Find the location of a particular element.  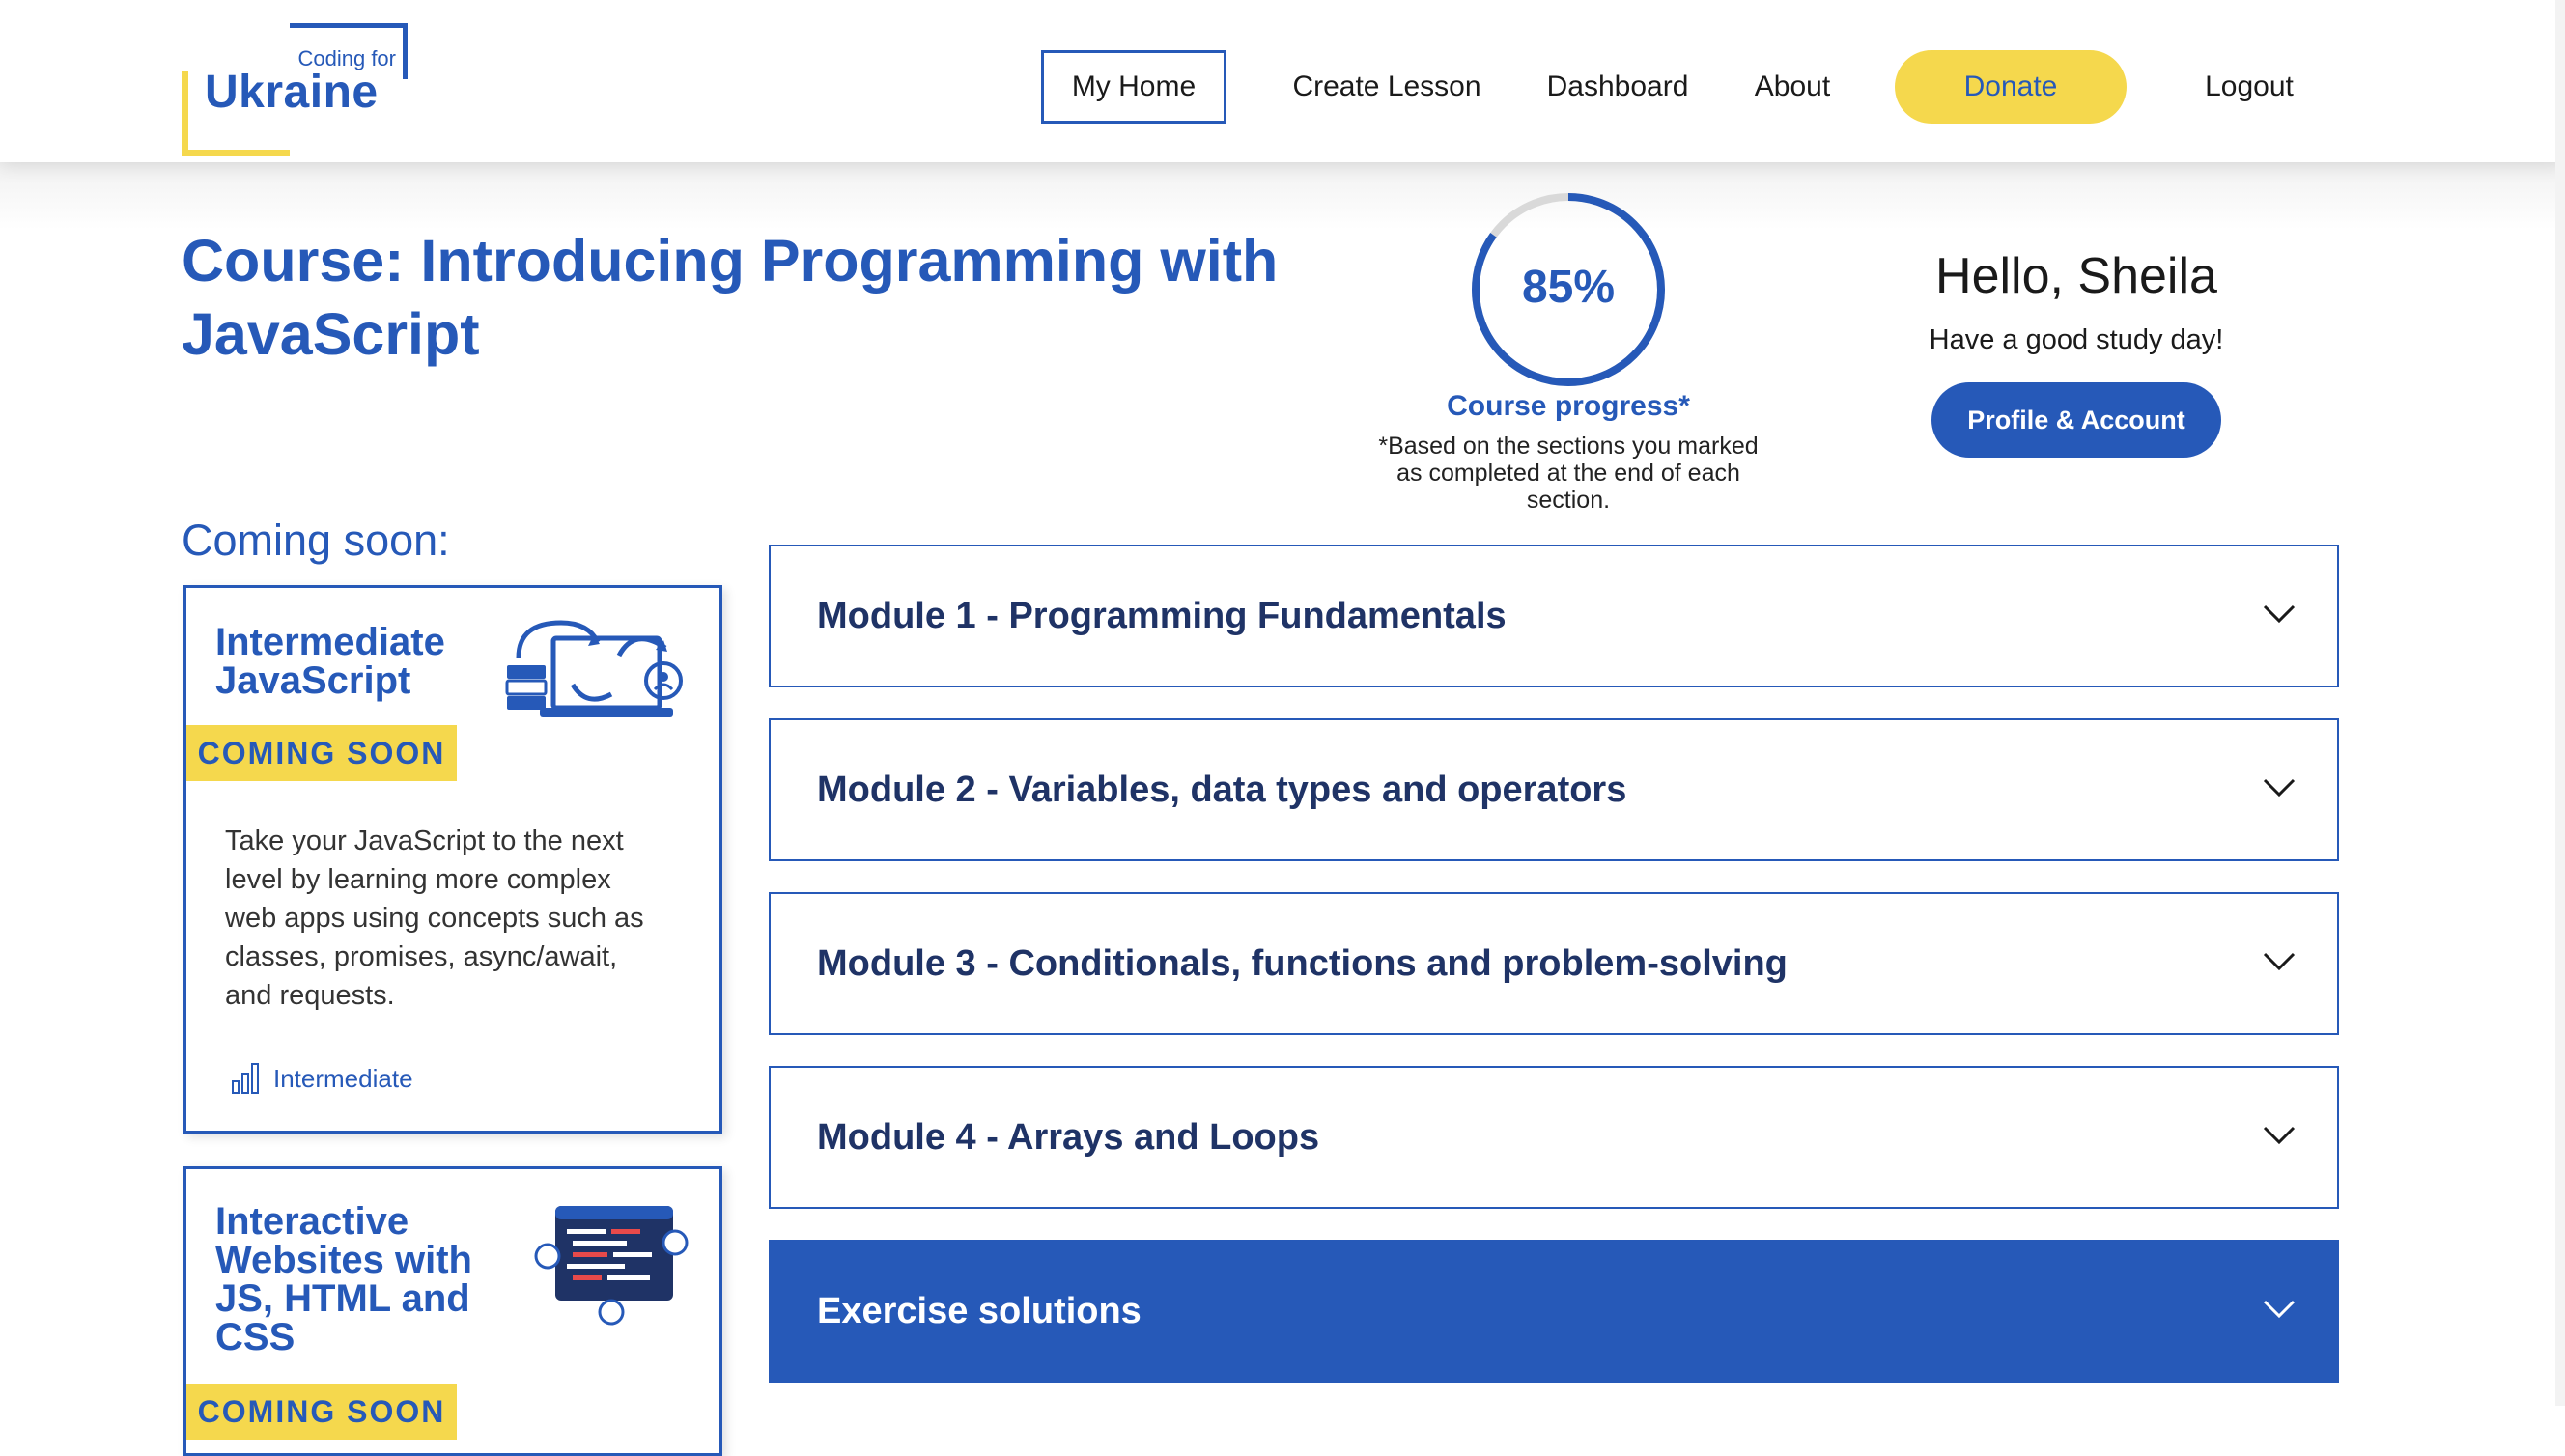

module-accordion-1: Module 1 - Programming Fundamentals is located at coordinates (1554, 616).